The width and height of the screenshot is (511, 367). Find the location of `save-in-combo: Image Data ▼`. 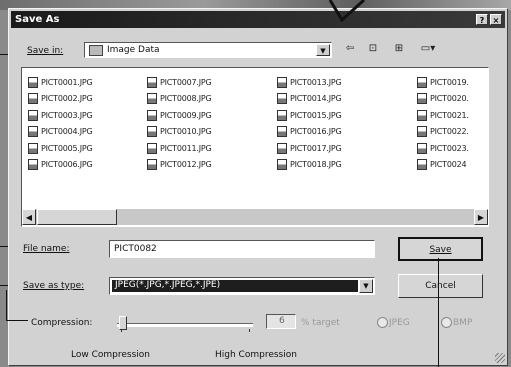

save-in-combo: Image Data ▼ is located at coordinates (208, 50).